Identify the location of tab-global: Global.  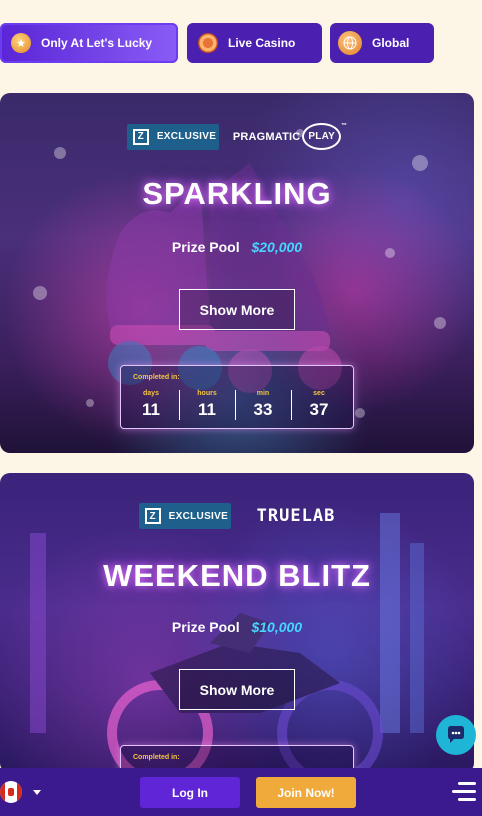
(382, 43).